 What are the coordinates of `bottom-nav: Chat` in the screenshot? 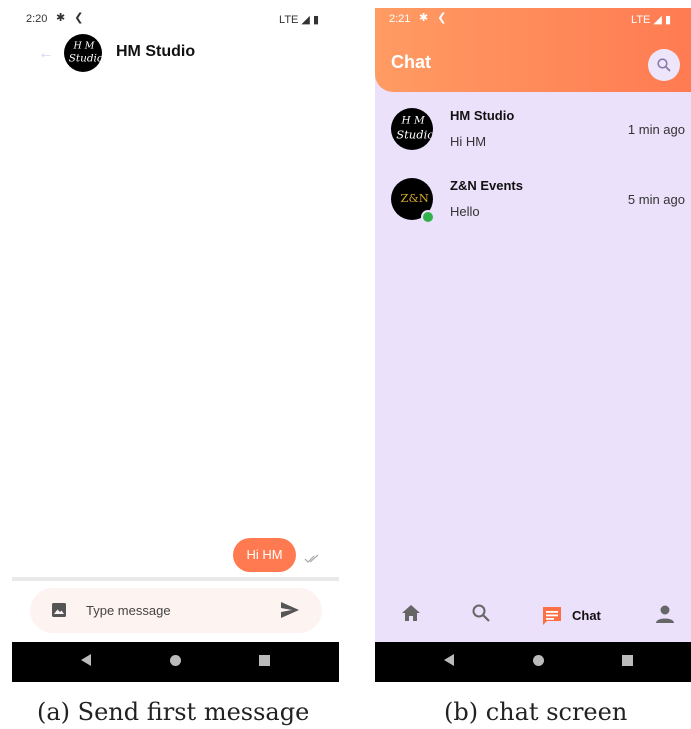 It's located at (533, 617).